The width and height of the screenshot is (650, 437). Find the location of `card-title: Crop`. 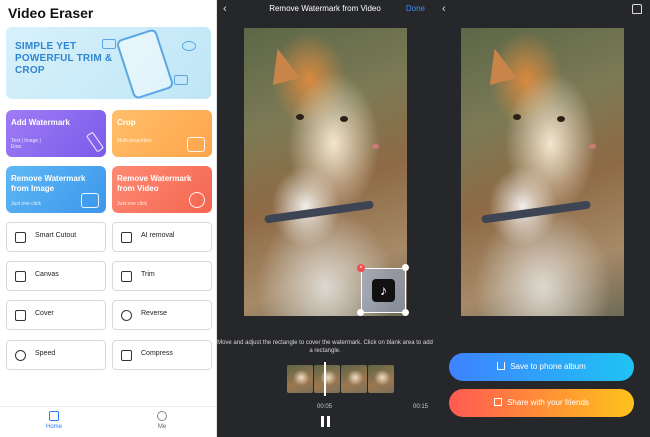

card-title: Crop is located at coordinates (126, 122).